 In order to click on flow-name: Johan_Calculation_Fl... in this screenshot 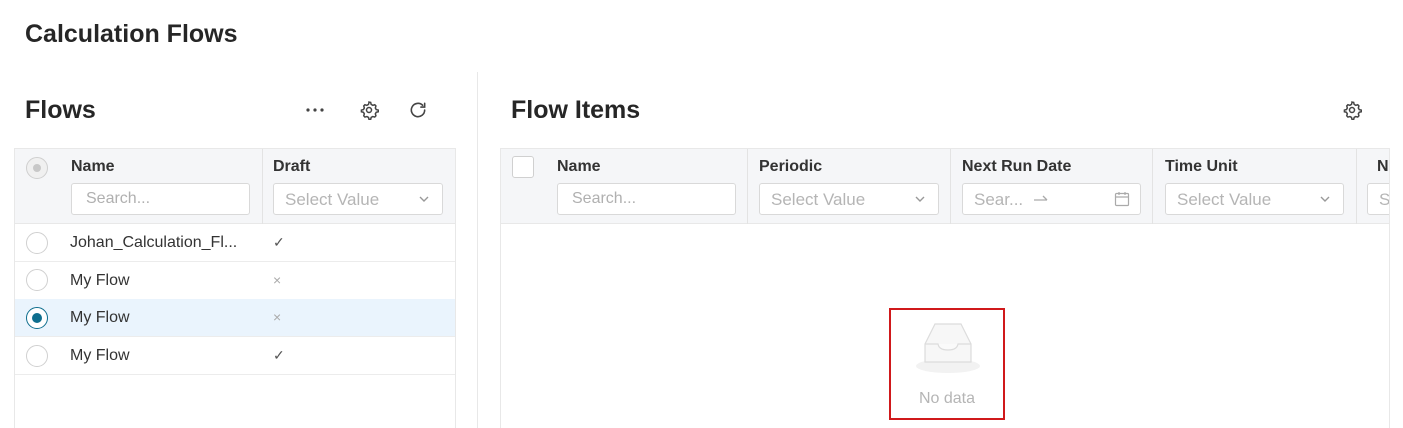, I will do `click(154, 242)`.